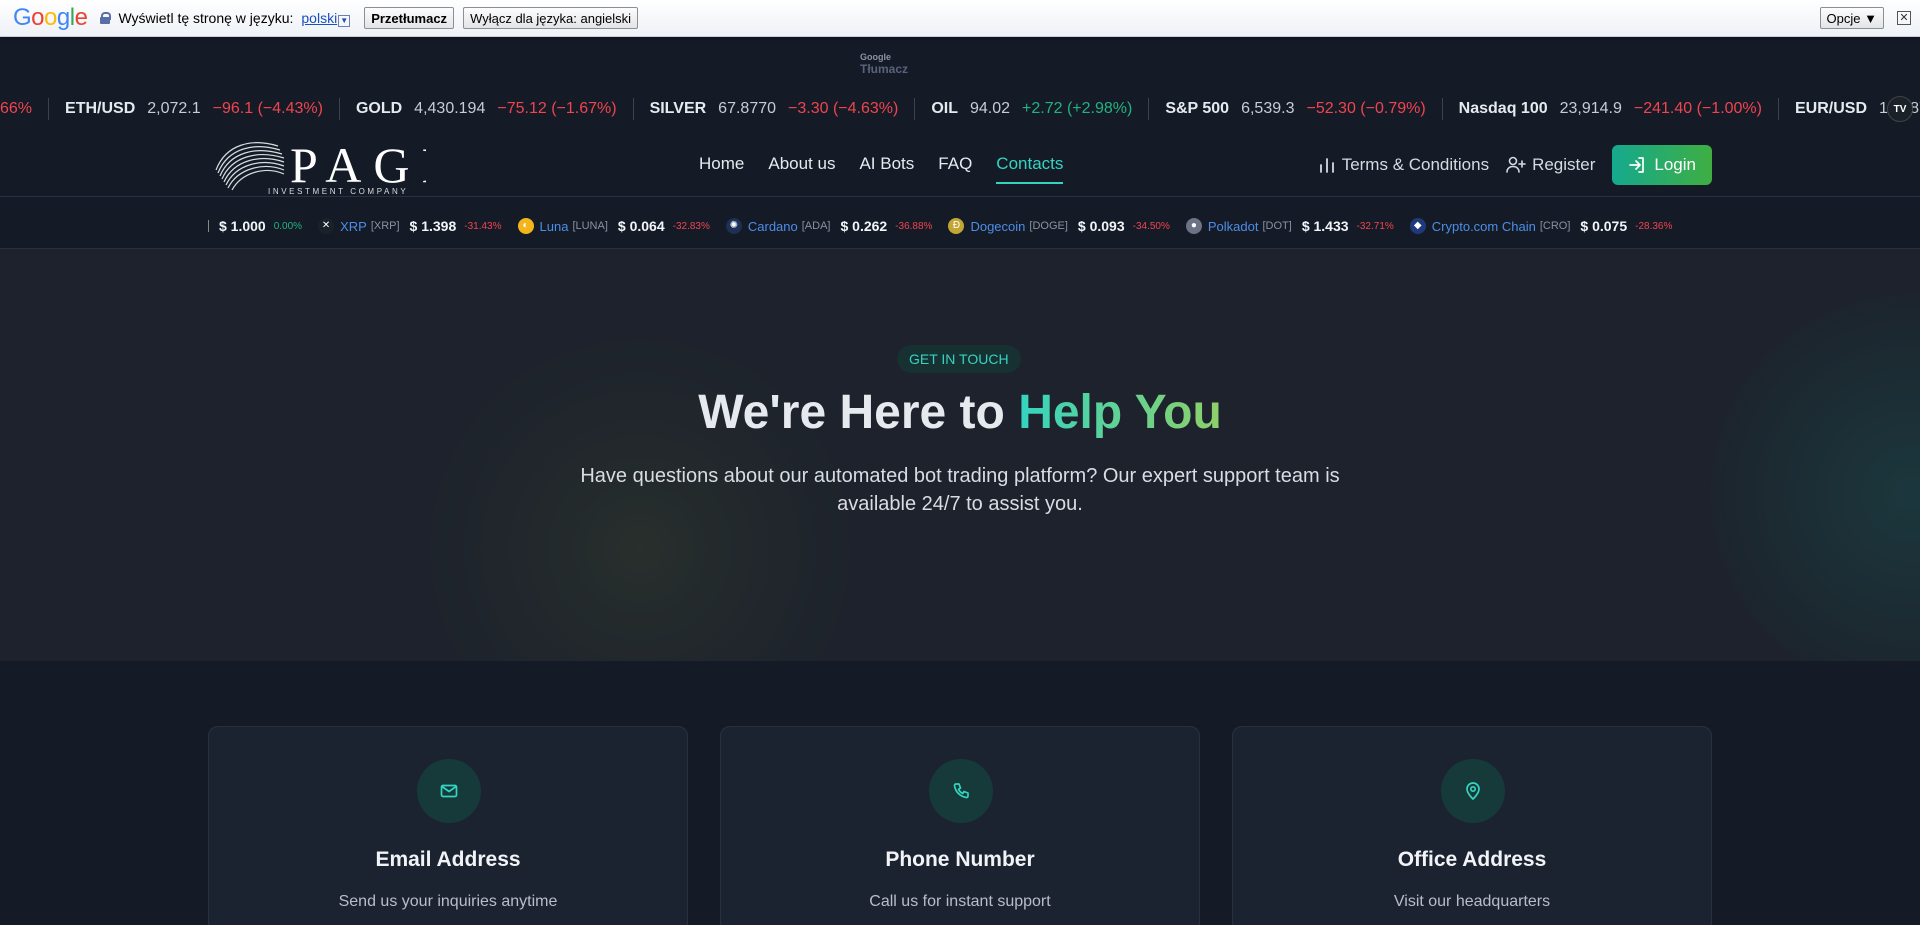 The width and height of the screenshot is (1920, 925). What do you see at coordinates (483, 226) in the screenshot?
I see `coin-change: -31.43%` at bounding box center [483, 226].